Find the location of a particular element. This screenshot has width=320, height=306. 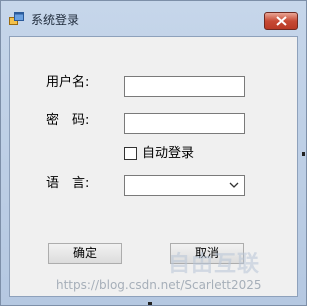

ok-button: 确定 is located at coordinates (85, 253).